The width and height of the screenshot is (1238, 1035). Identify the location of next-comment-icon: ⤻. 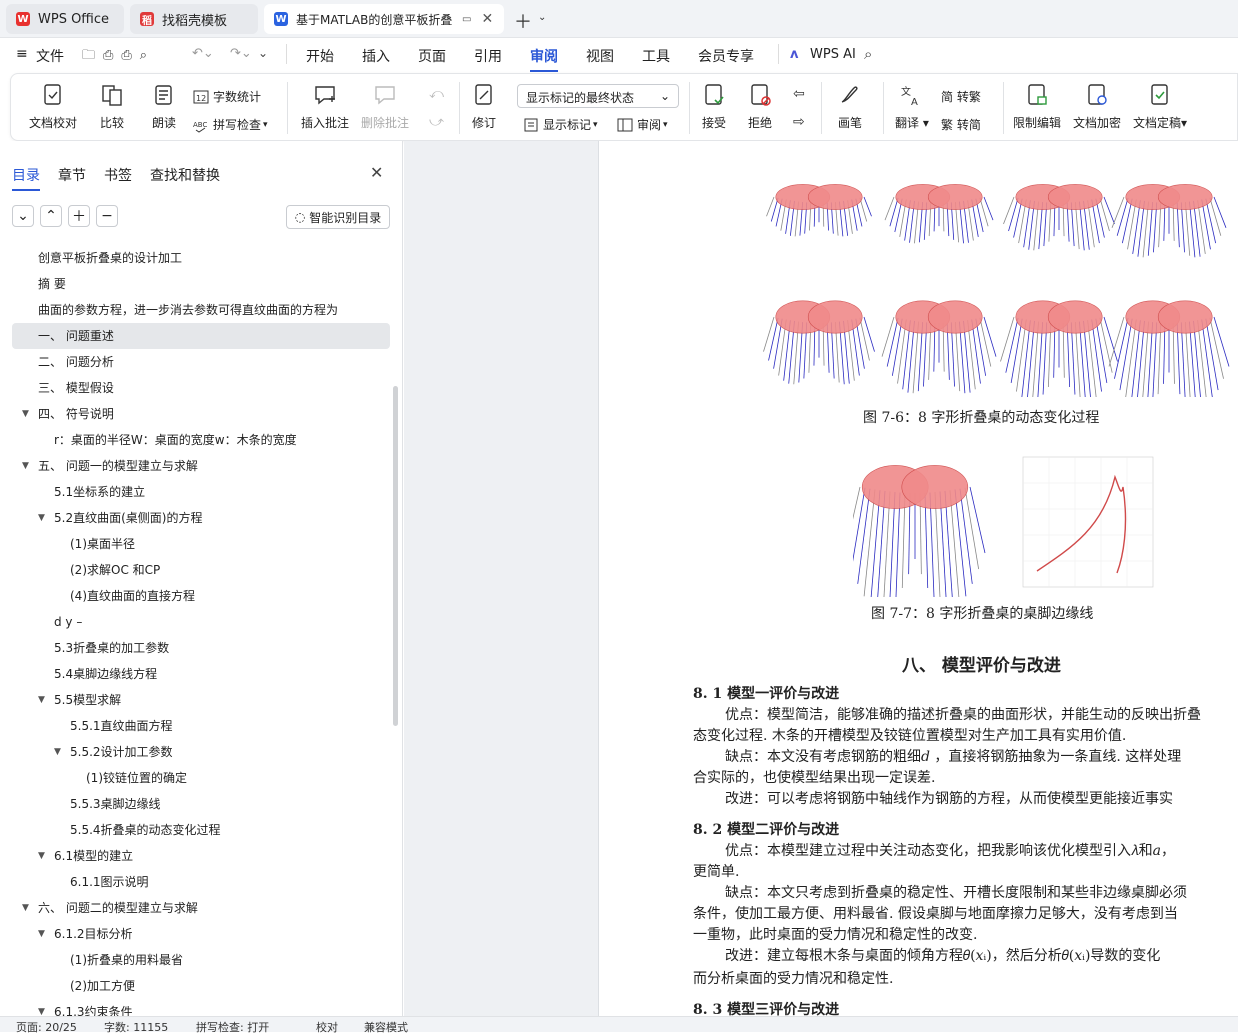
(436, 122).